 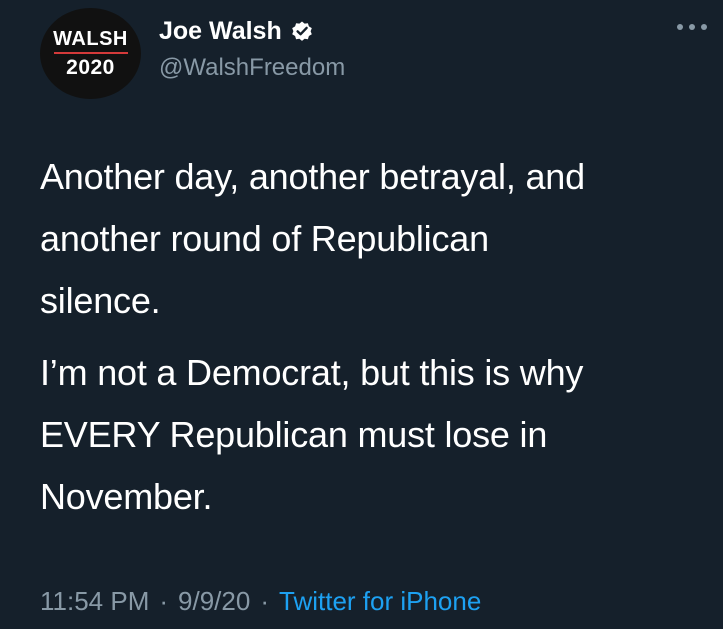 I want to click on avatar-text-year: 2020, so click(x=90, y=67).